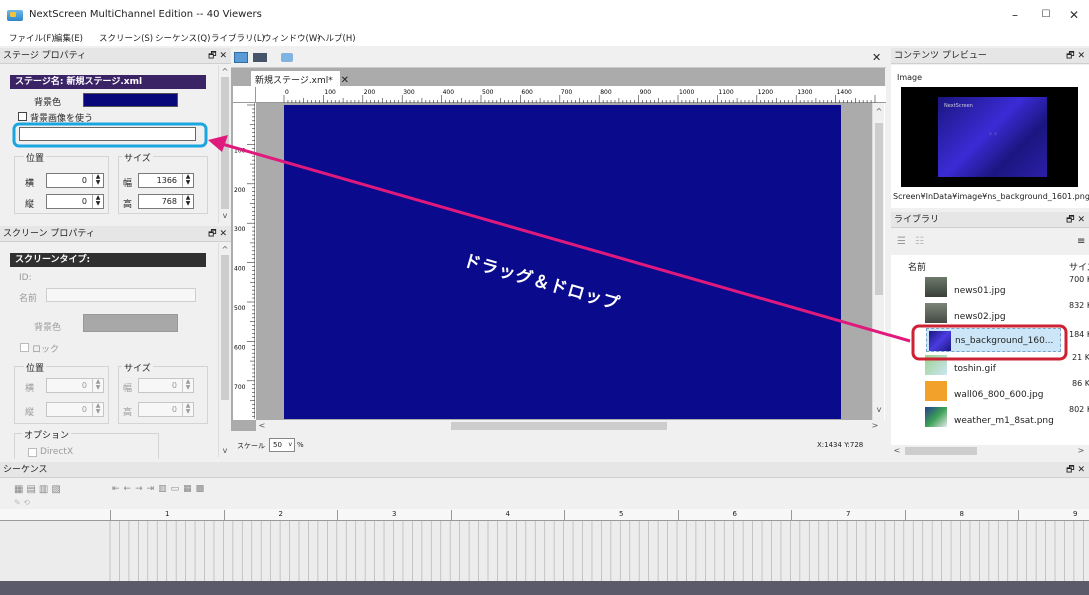 The image size is (1089, 595). What do you see at coordinates (989, 342) in the screenshot?
I see `drag-source-highlight` at bounding box center [989, 342].